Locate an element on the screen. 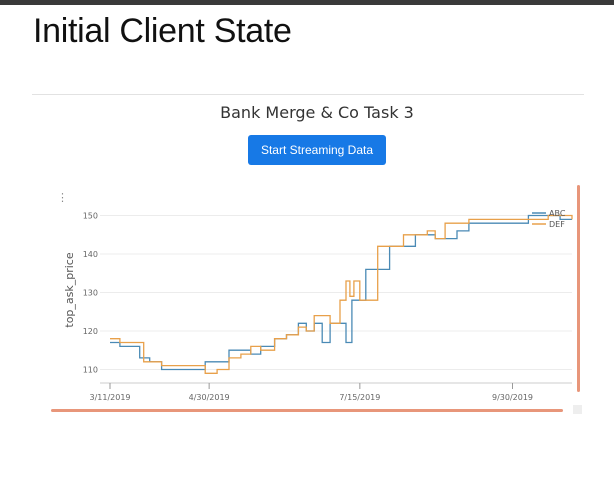 This screenshot has height=485, width=614. legend-label-abc: ABC is located at coordinates (557, 213).